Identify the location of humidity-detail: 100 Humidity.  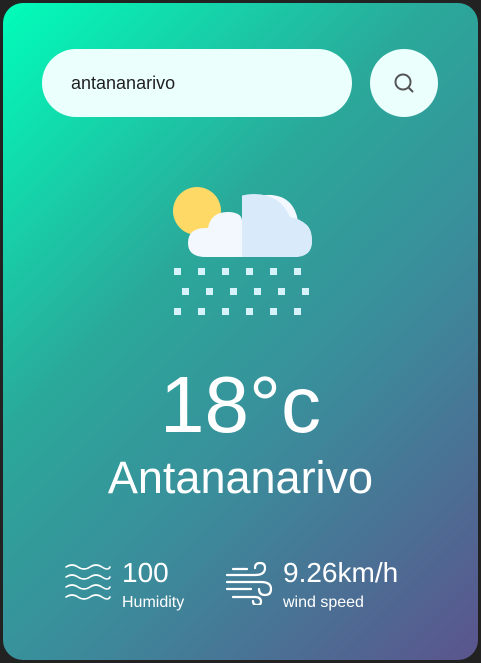
(124, 585).